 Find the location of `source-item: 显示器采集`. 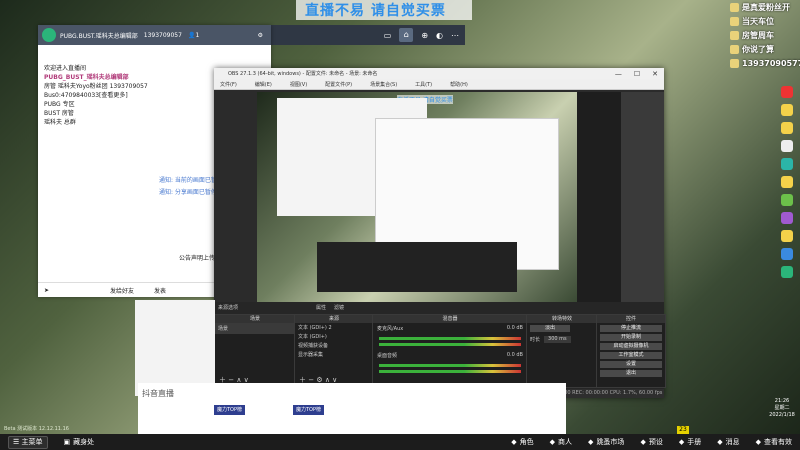

source-item: 显示器采集 is located at coordinates (334, 354).